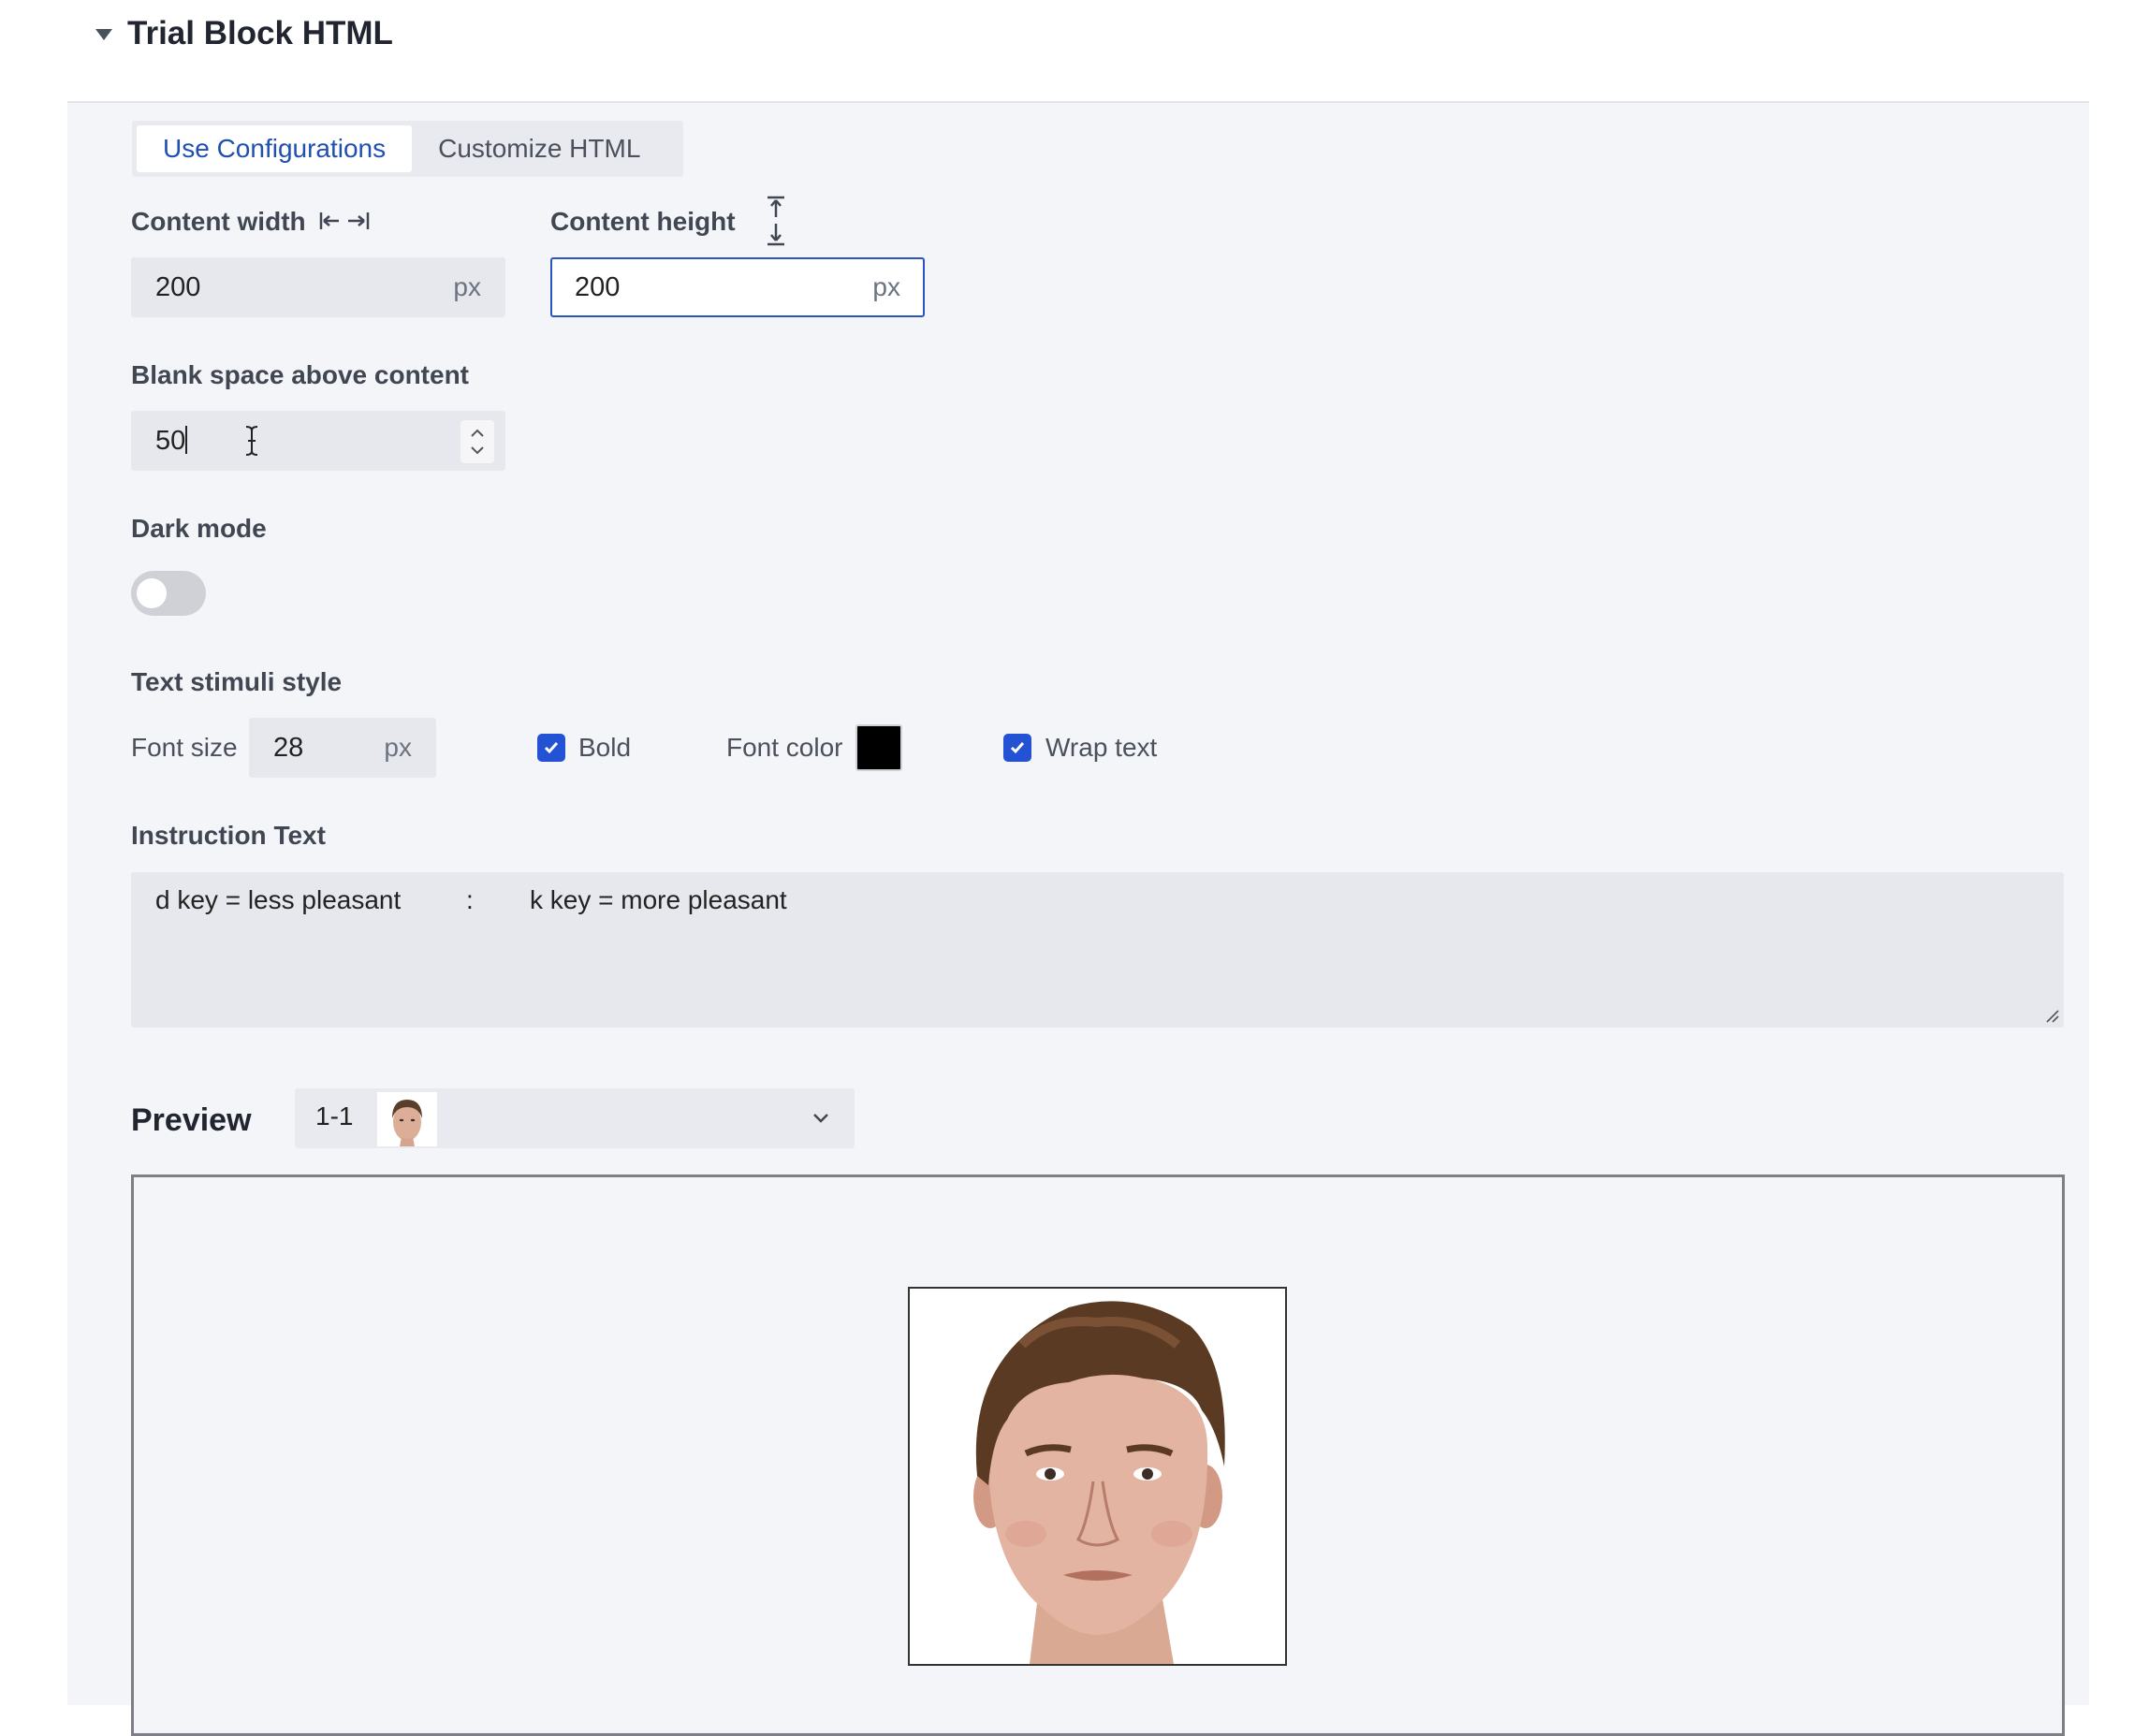 The width and height of the screenshot is (2149, 1736). I want to click on wrap-text-checkbox, so click(1017, 748).